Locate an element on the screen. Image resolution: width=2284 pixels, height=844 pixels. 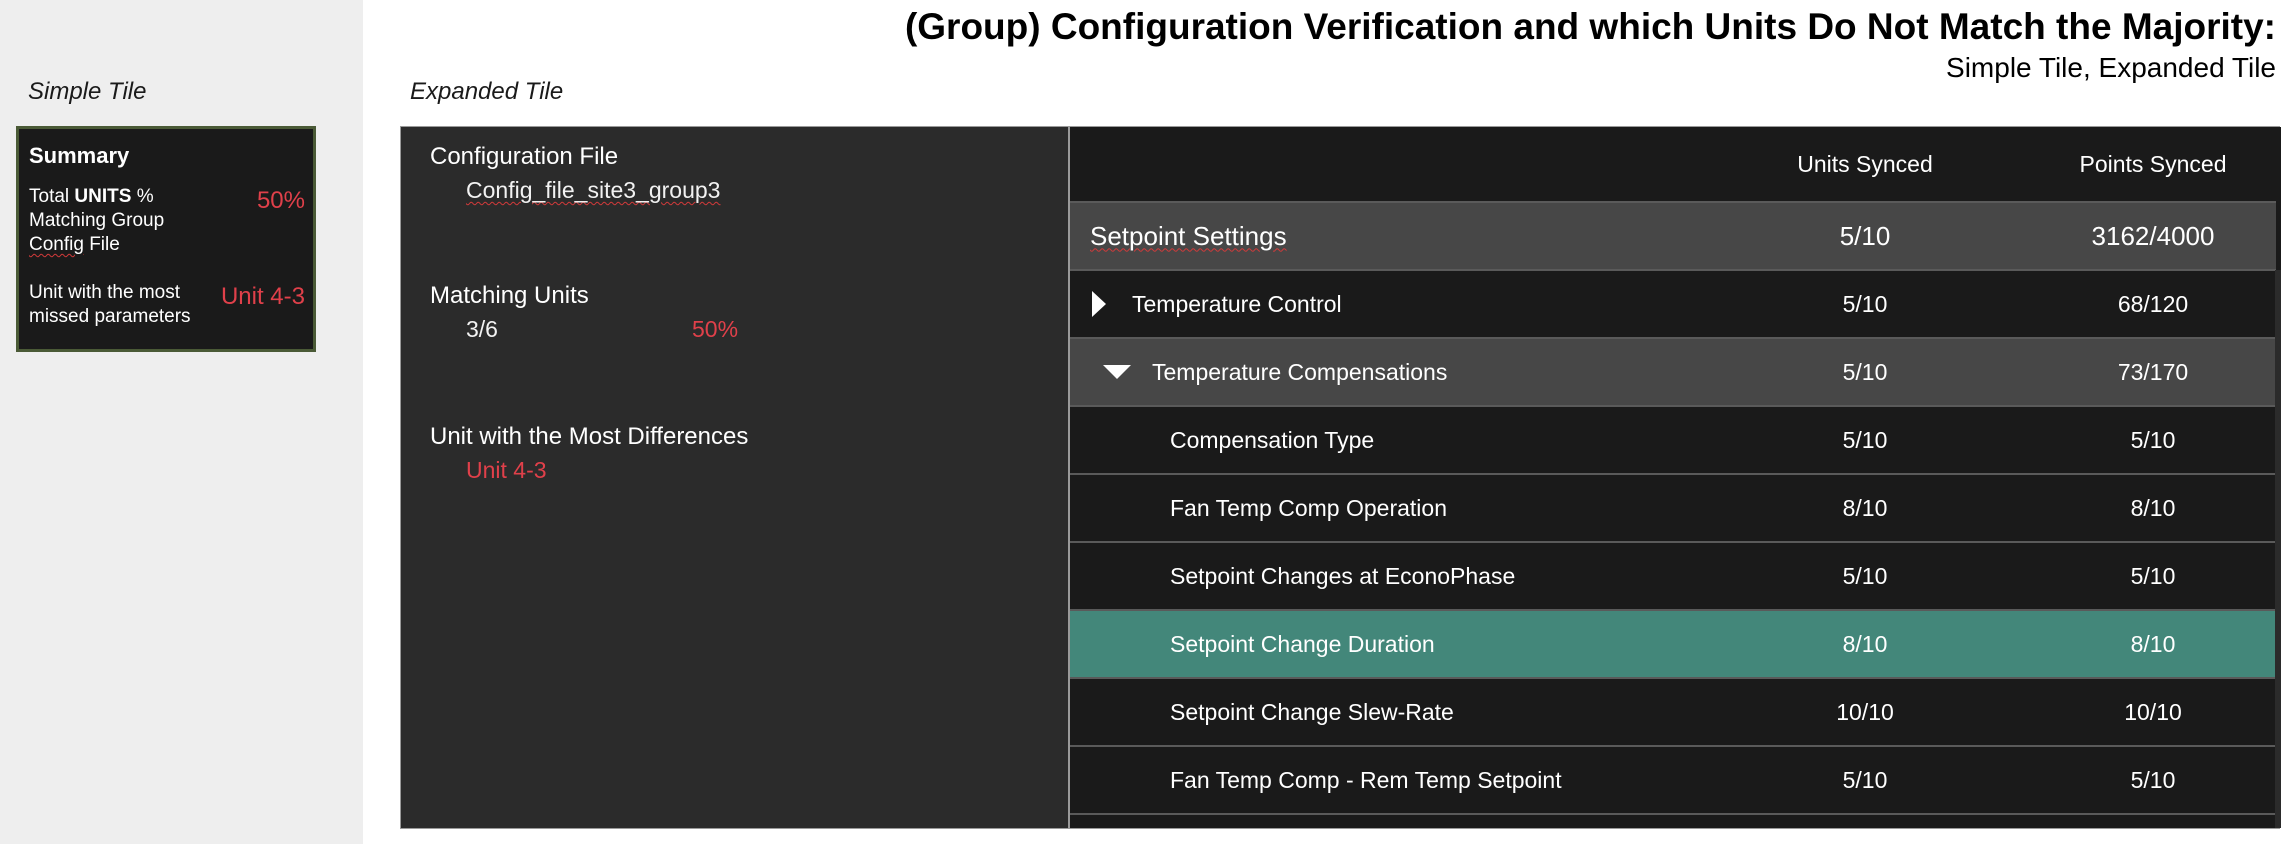
matching-units-percent: 50% is located at coordinates (715, 329).